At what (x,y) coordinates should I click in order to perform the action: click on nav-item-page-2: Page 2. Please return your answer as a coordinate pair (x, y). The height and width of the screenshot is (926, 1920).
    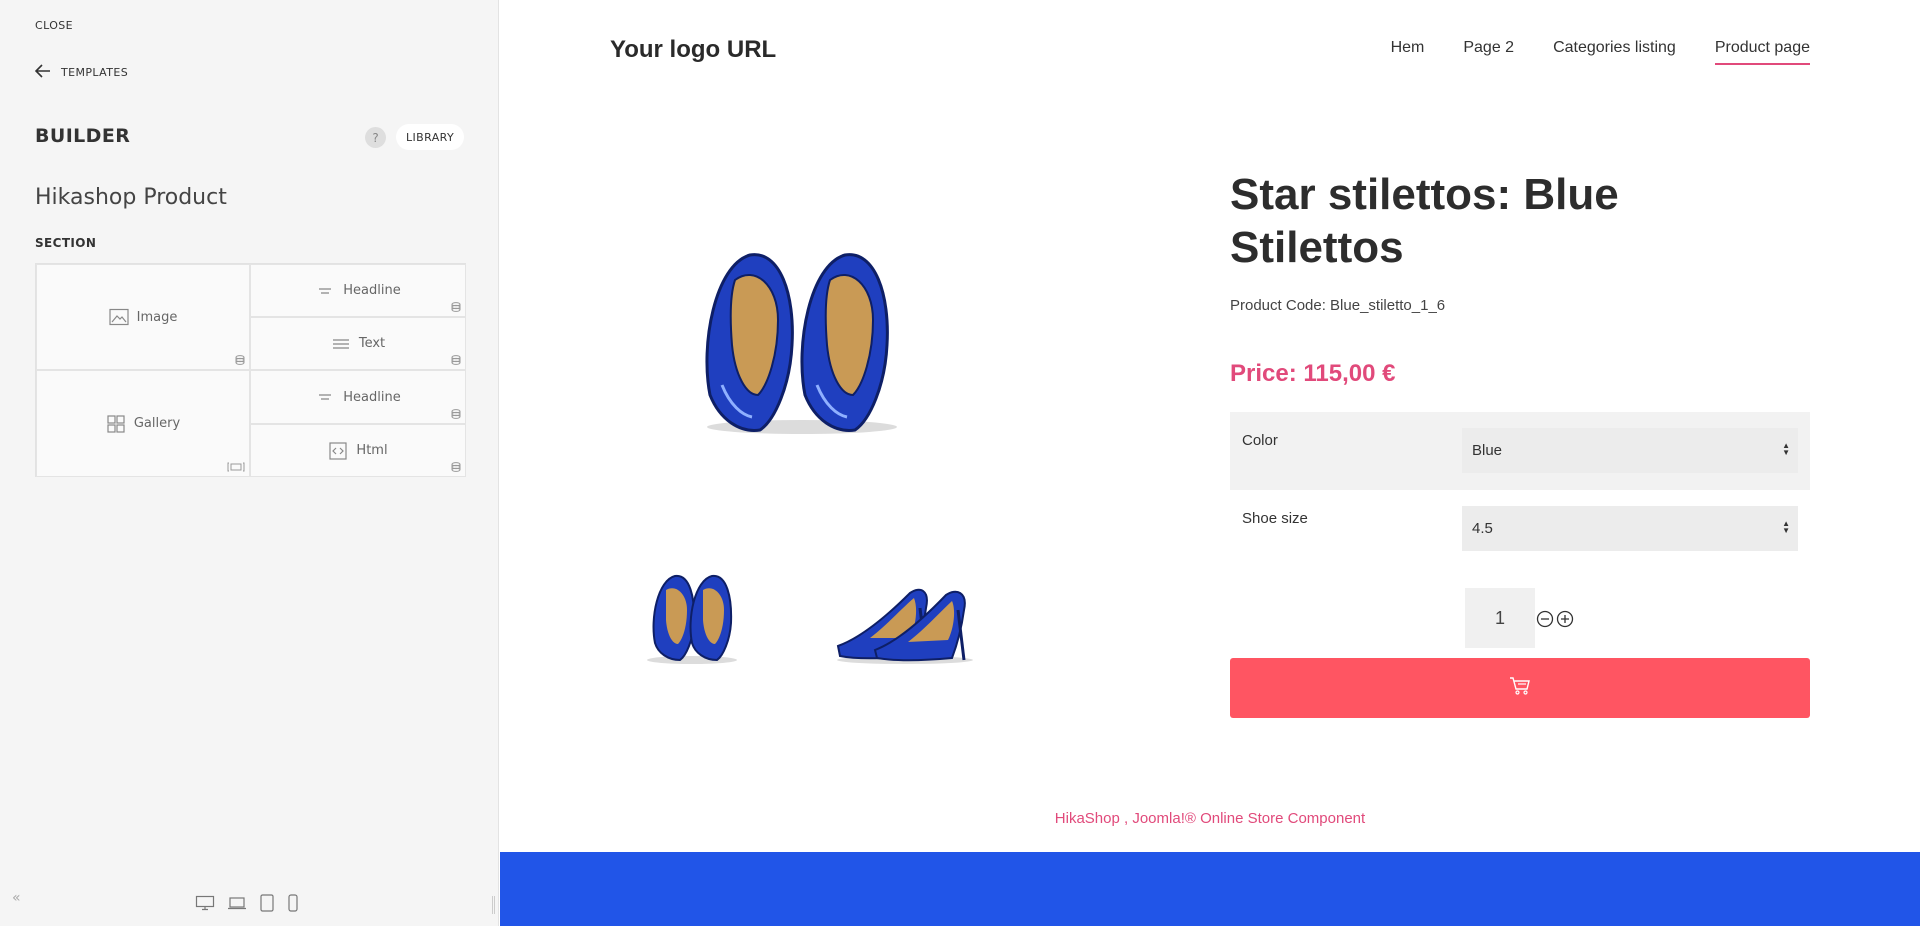
    Looking at the image, I should click on (1488, 52).